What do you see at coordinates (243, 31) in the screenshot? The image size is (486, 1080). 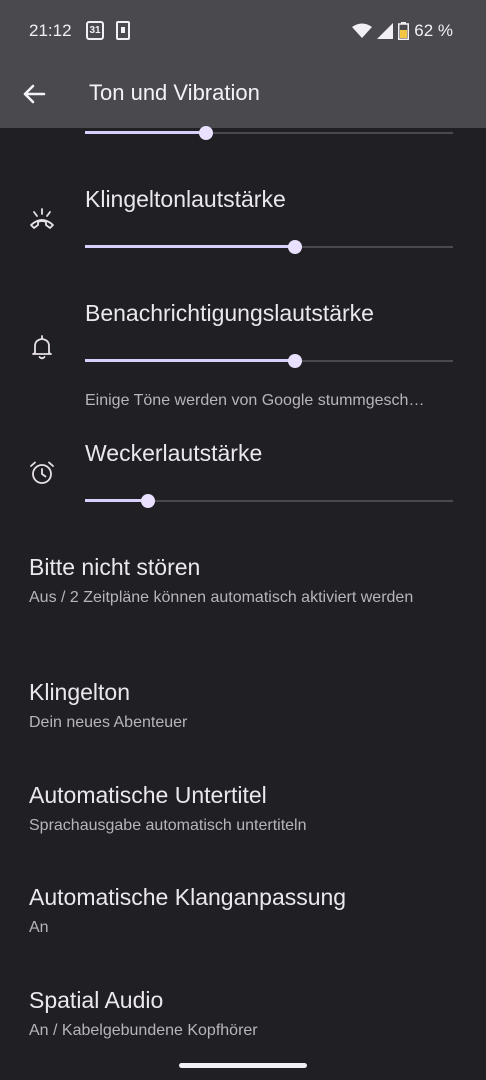 I see `status-bar: 21:12 31 62 %` at bounding box center [243, 31].